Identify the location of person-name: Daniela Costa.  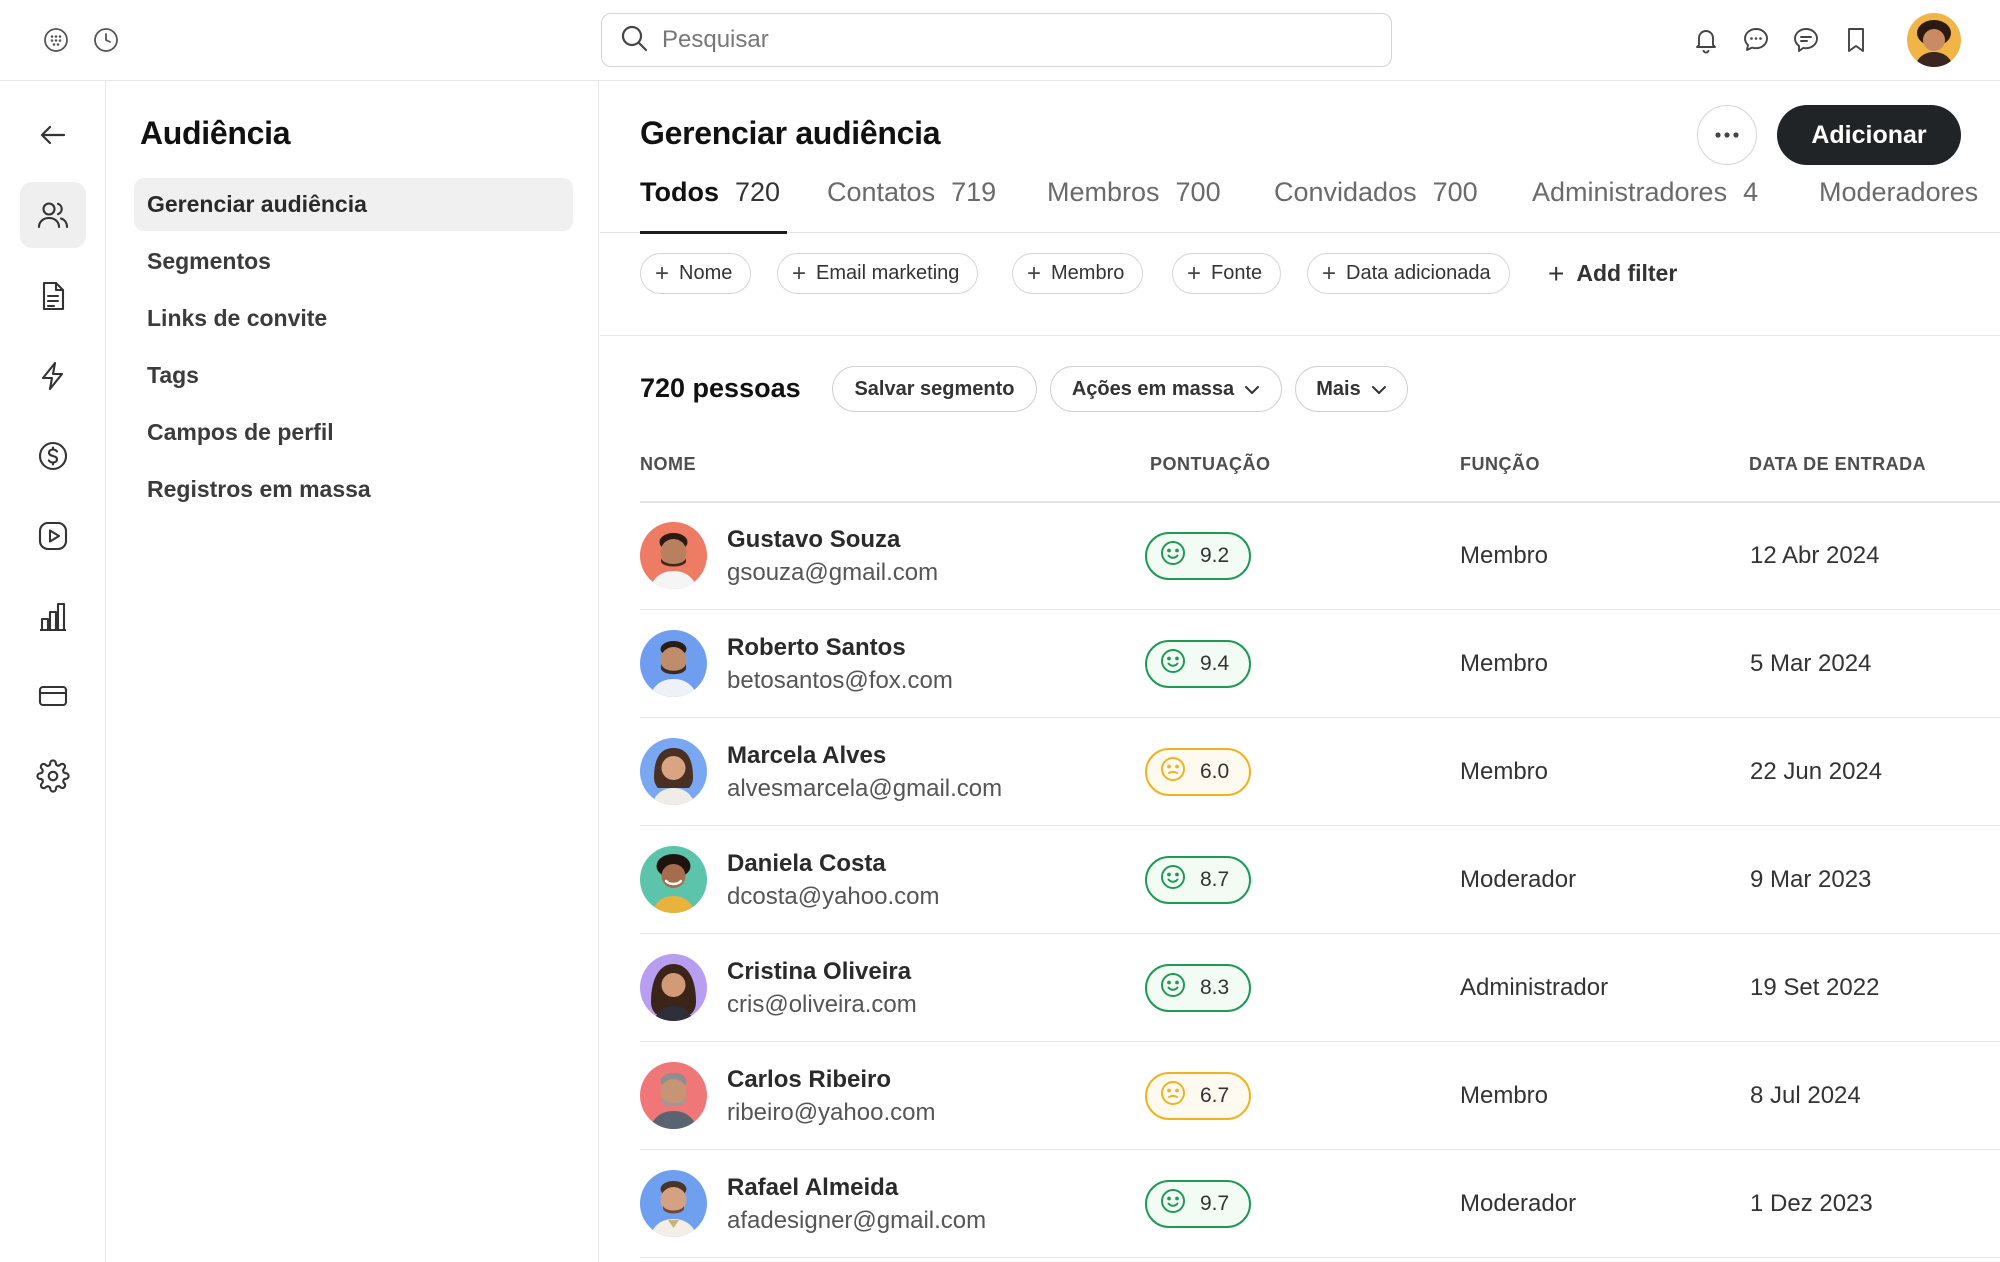
(806, 864).